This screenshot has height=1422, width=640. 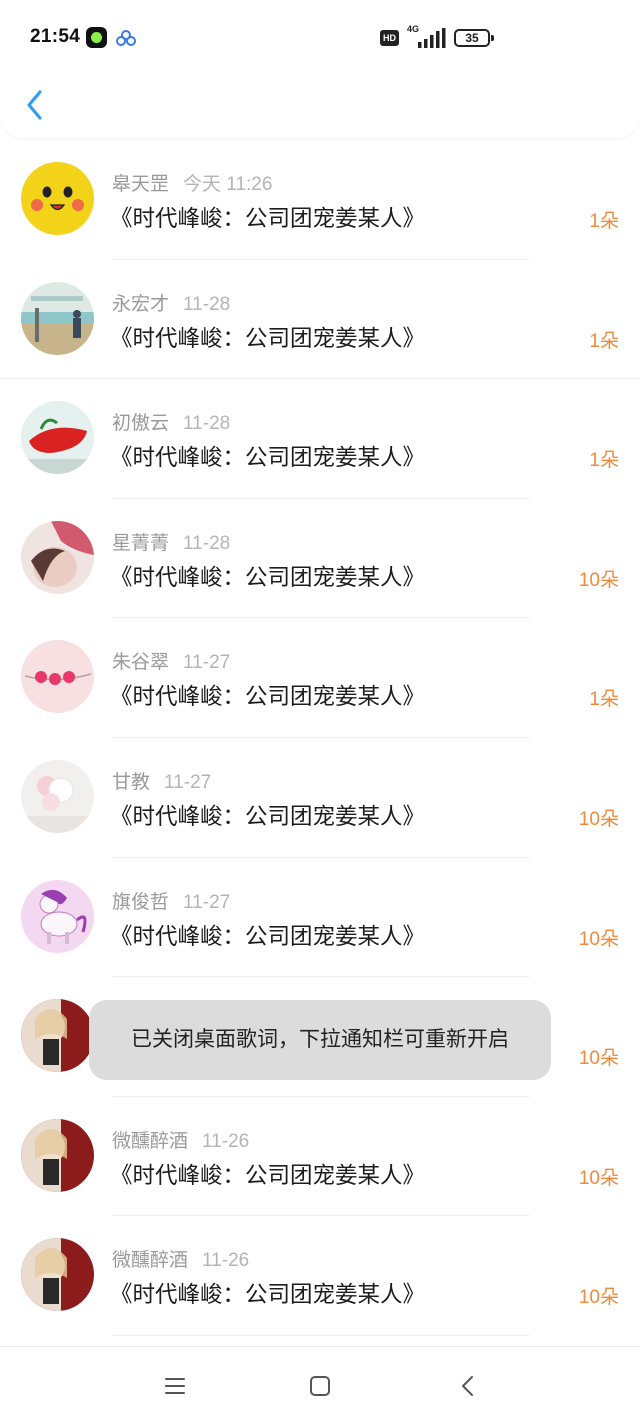 I want to click on cloud-icon, so click(x=126, y=38).